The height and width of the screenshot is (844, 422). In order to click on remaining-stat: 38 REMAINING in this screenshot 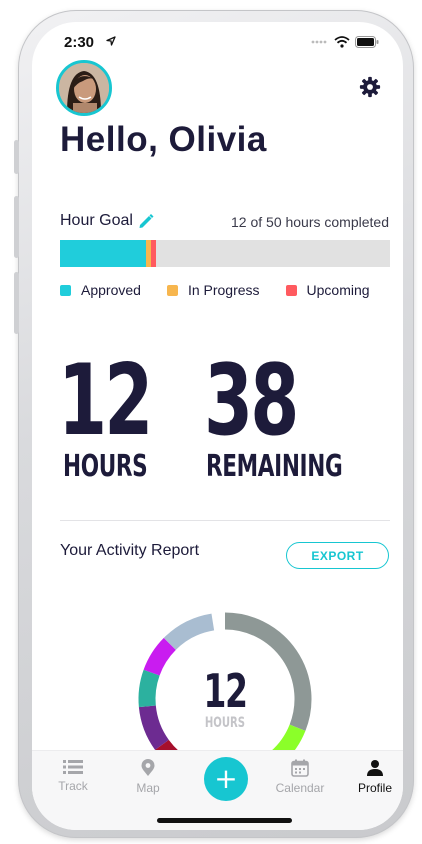, I will do `click(299, 417)`.